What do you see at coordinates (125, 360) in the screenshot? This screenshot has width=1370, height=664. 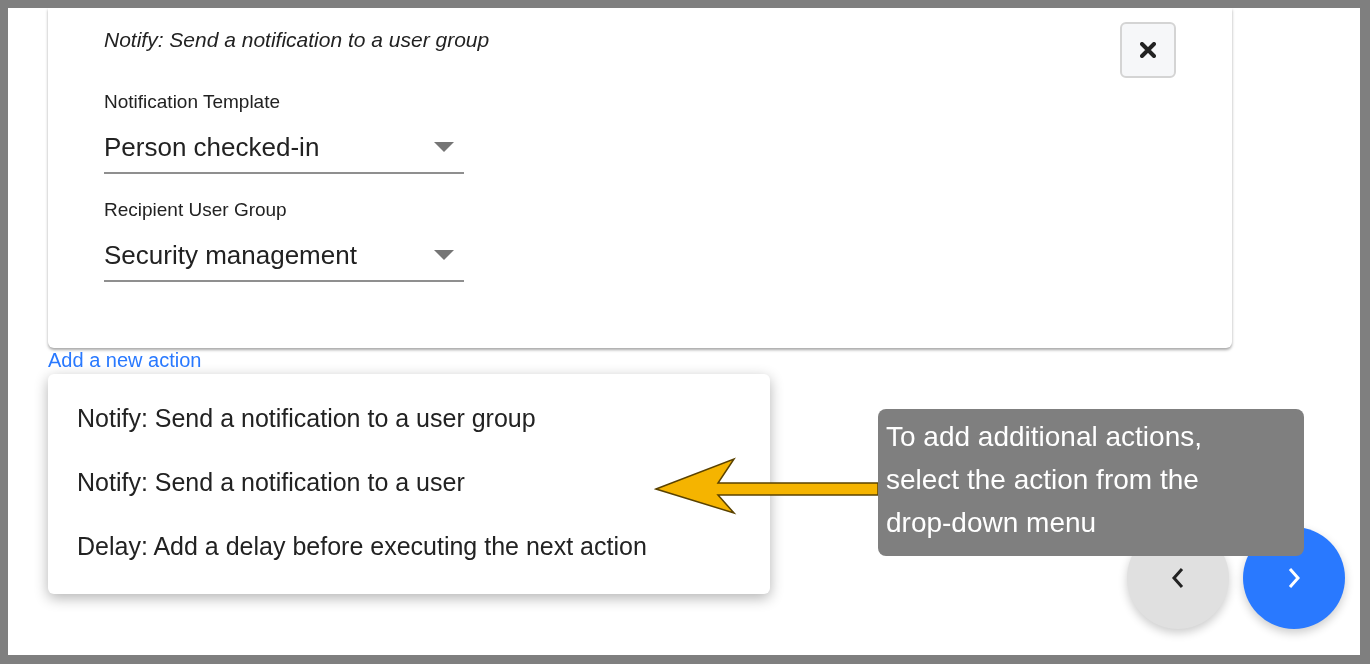 I see `add-action-link: Add a new action` at bounding box center [125, 360].